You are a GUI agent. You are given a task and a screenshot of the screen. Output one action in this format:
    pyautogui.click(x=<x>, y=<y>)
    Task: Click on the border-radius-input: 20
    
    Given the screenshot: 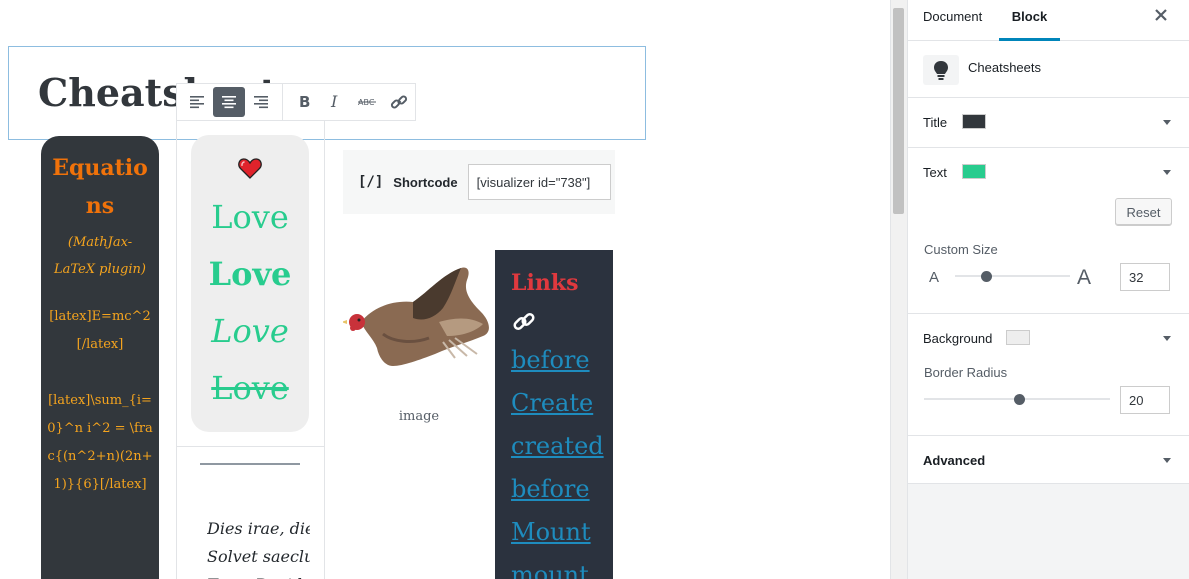 What is the action you would take?
    pyautogui.click(x=1145, y=400)
    